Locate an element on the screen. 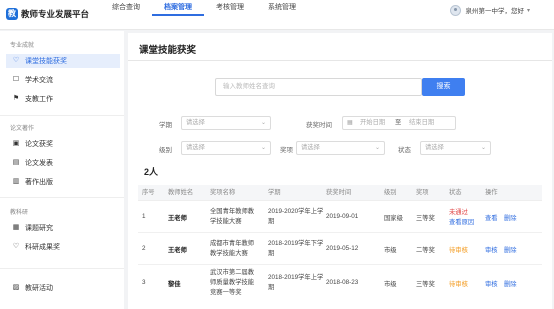  sidebar-group-achievement: 专业成就 is located at coordinates (22, 46).